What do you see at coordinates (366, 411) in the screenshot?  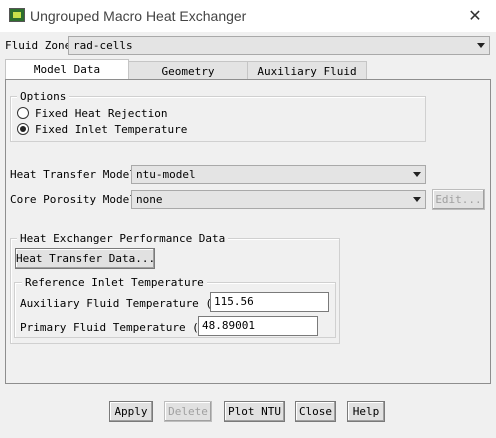 I see `help-button: Help` at bounding box center [366, 411].